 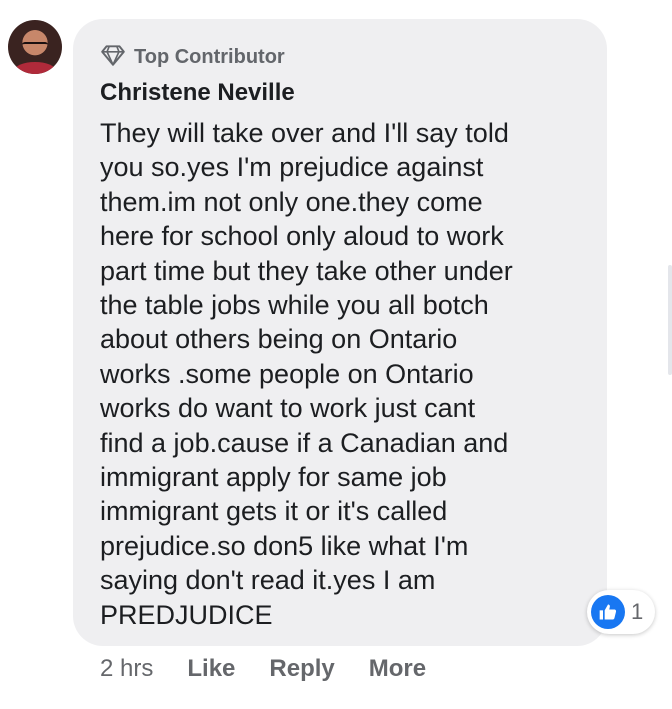 What do you see at coordinates (113, 57) in the screenshot?
I see `diamond-icon` at bounding box center [113, 57].